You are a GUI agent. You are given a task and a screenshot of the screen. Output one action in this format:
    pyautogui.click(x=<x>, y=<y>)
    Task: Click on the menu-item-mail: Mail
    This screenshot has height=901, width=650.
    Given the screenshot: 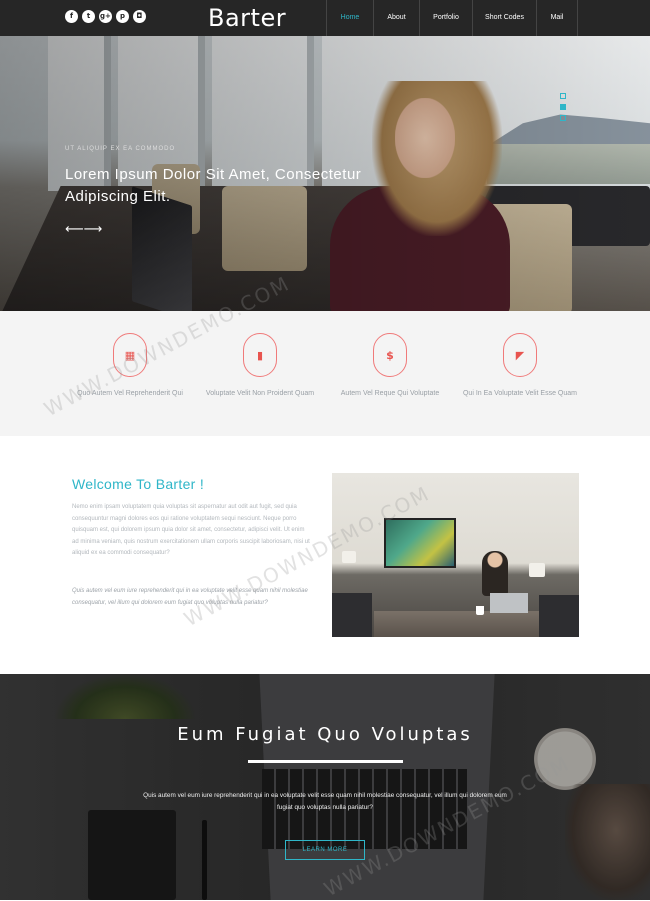 What is the action you would take?
    pyautogui.click(x=557, y=18)
    